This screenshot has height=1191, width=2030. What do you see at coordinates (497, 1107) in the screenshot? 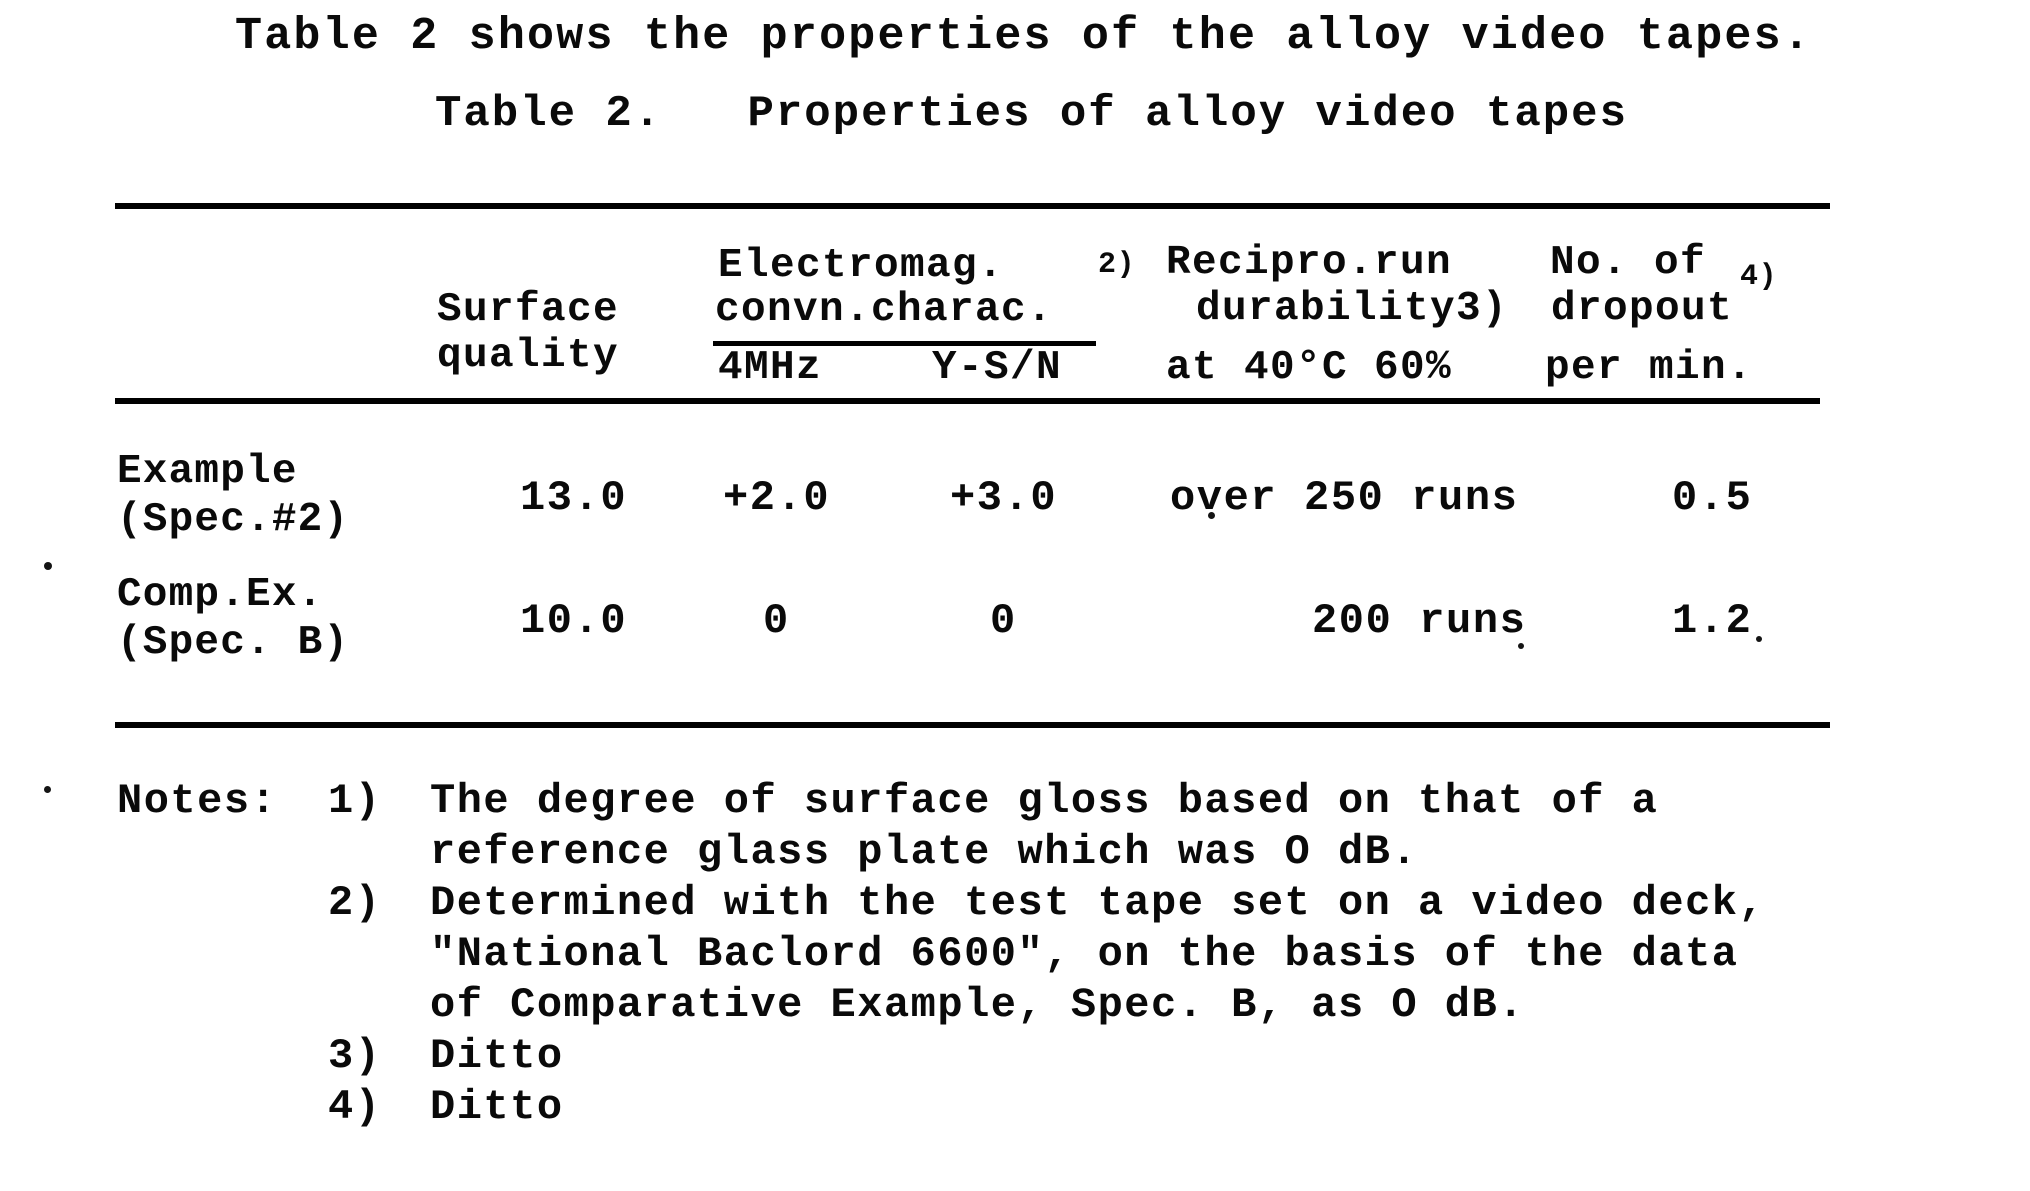
I see `note-text-4-line-1: Ditto` at bounding box center [497, 1107].